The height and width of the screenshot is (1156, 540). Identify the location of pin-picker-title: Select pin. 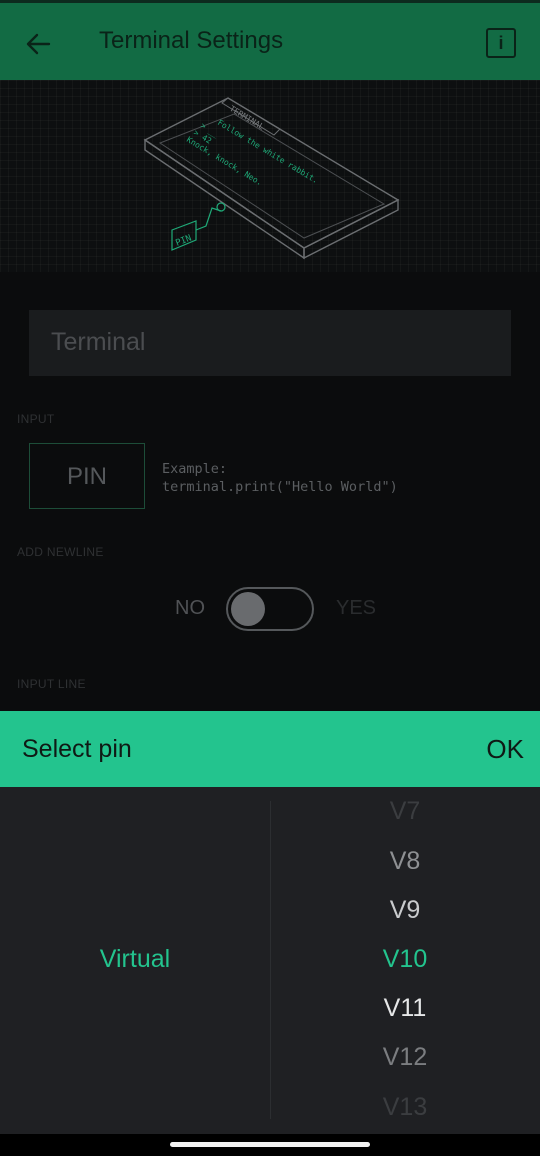
(77, 749).